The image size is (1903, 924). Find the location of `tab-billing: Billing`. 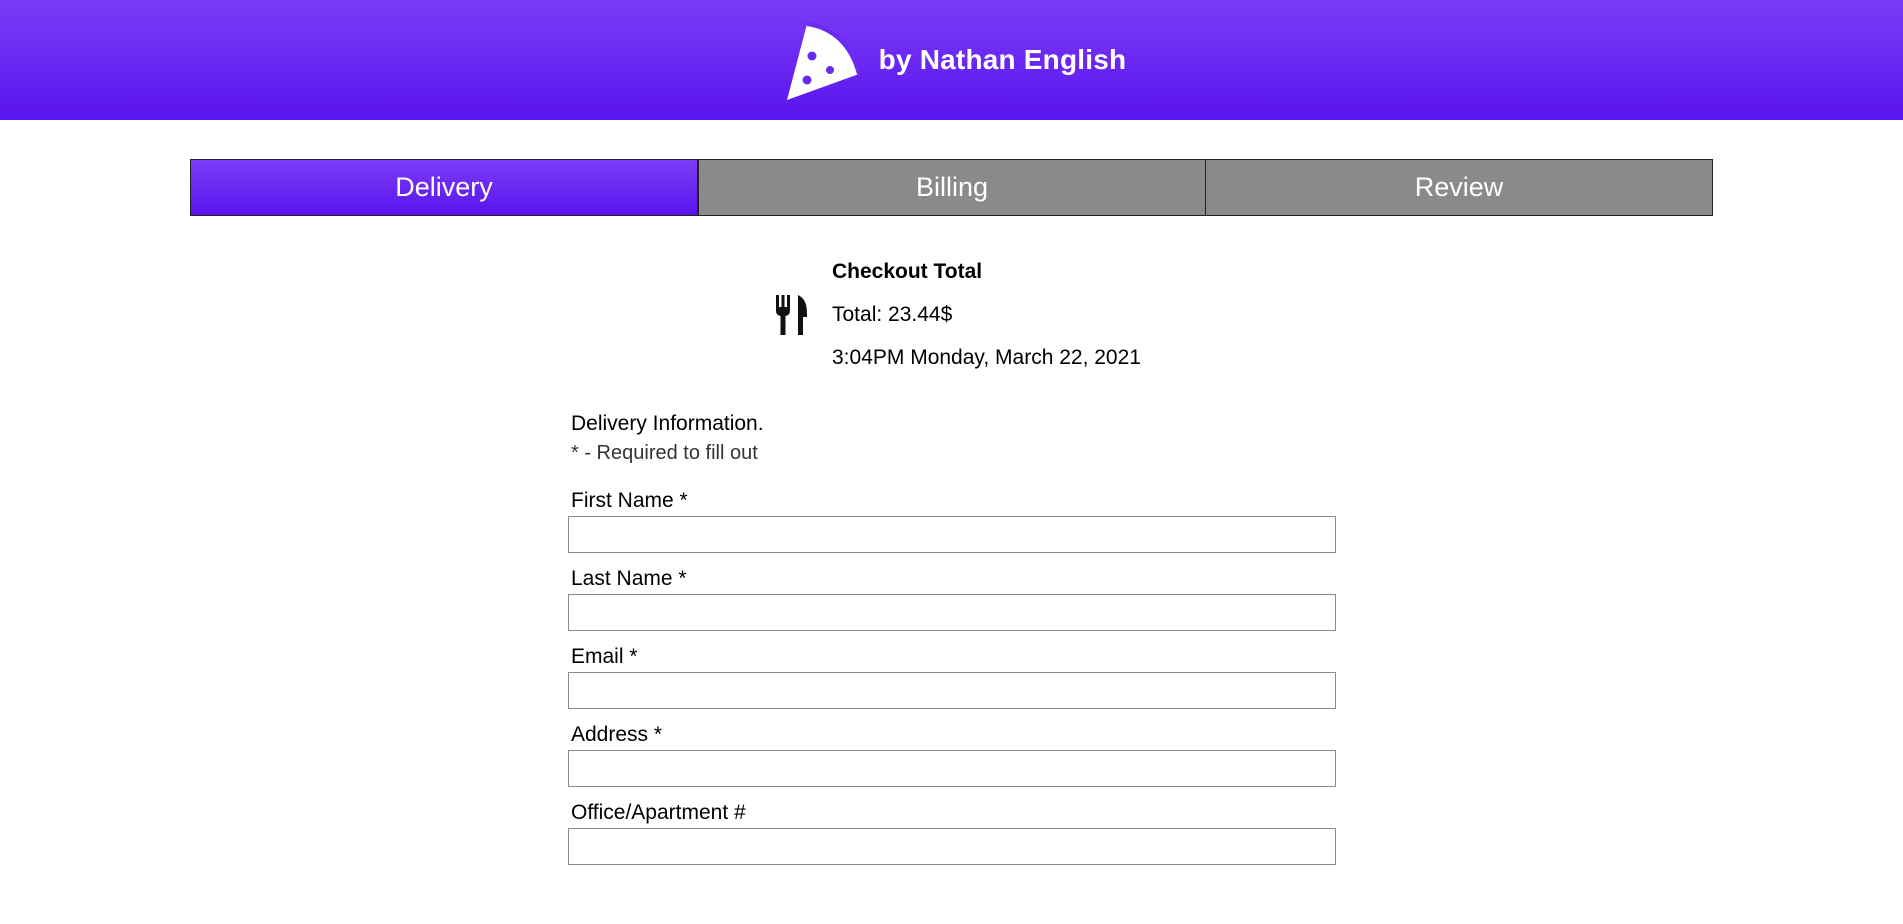

tab-billing: Billing is located at coordinates (951, 187).